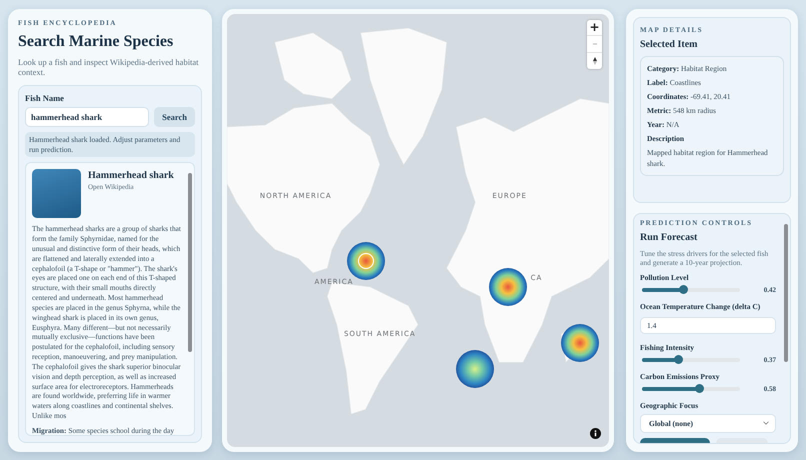 This screenshot has height=460, width=806. What do you see at coordinates (594, 27) in the screenshot?
I see `zoom-in-button: +` at bounding box center [594, 27].